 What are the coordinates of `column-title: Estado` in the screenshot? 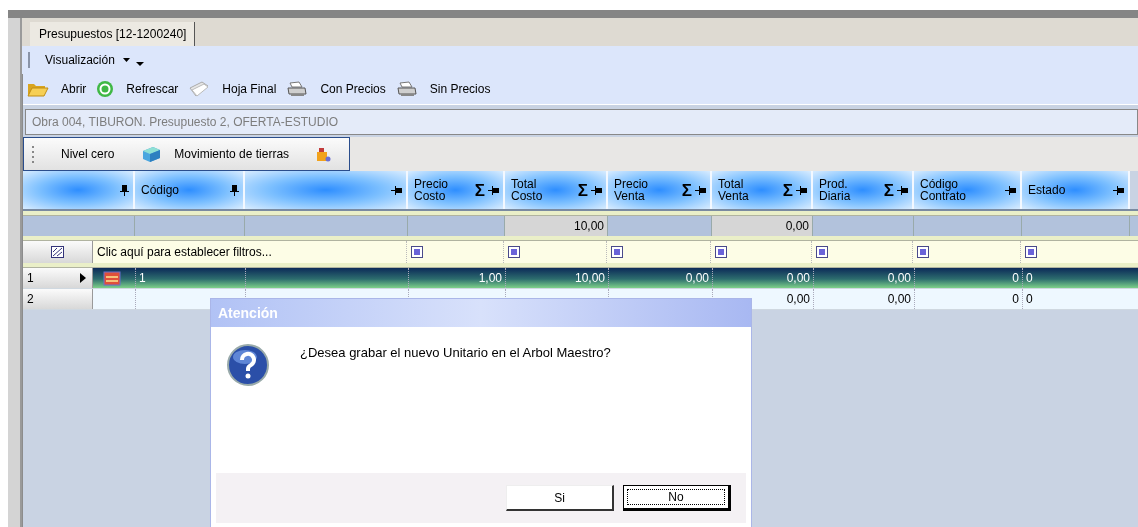 It's located at (1047, 190).